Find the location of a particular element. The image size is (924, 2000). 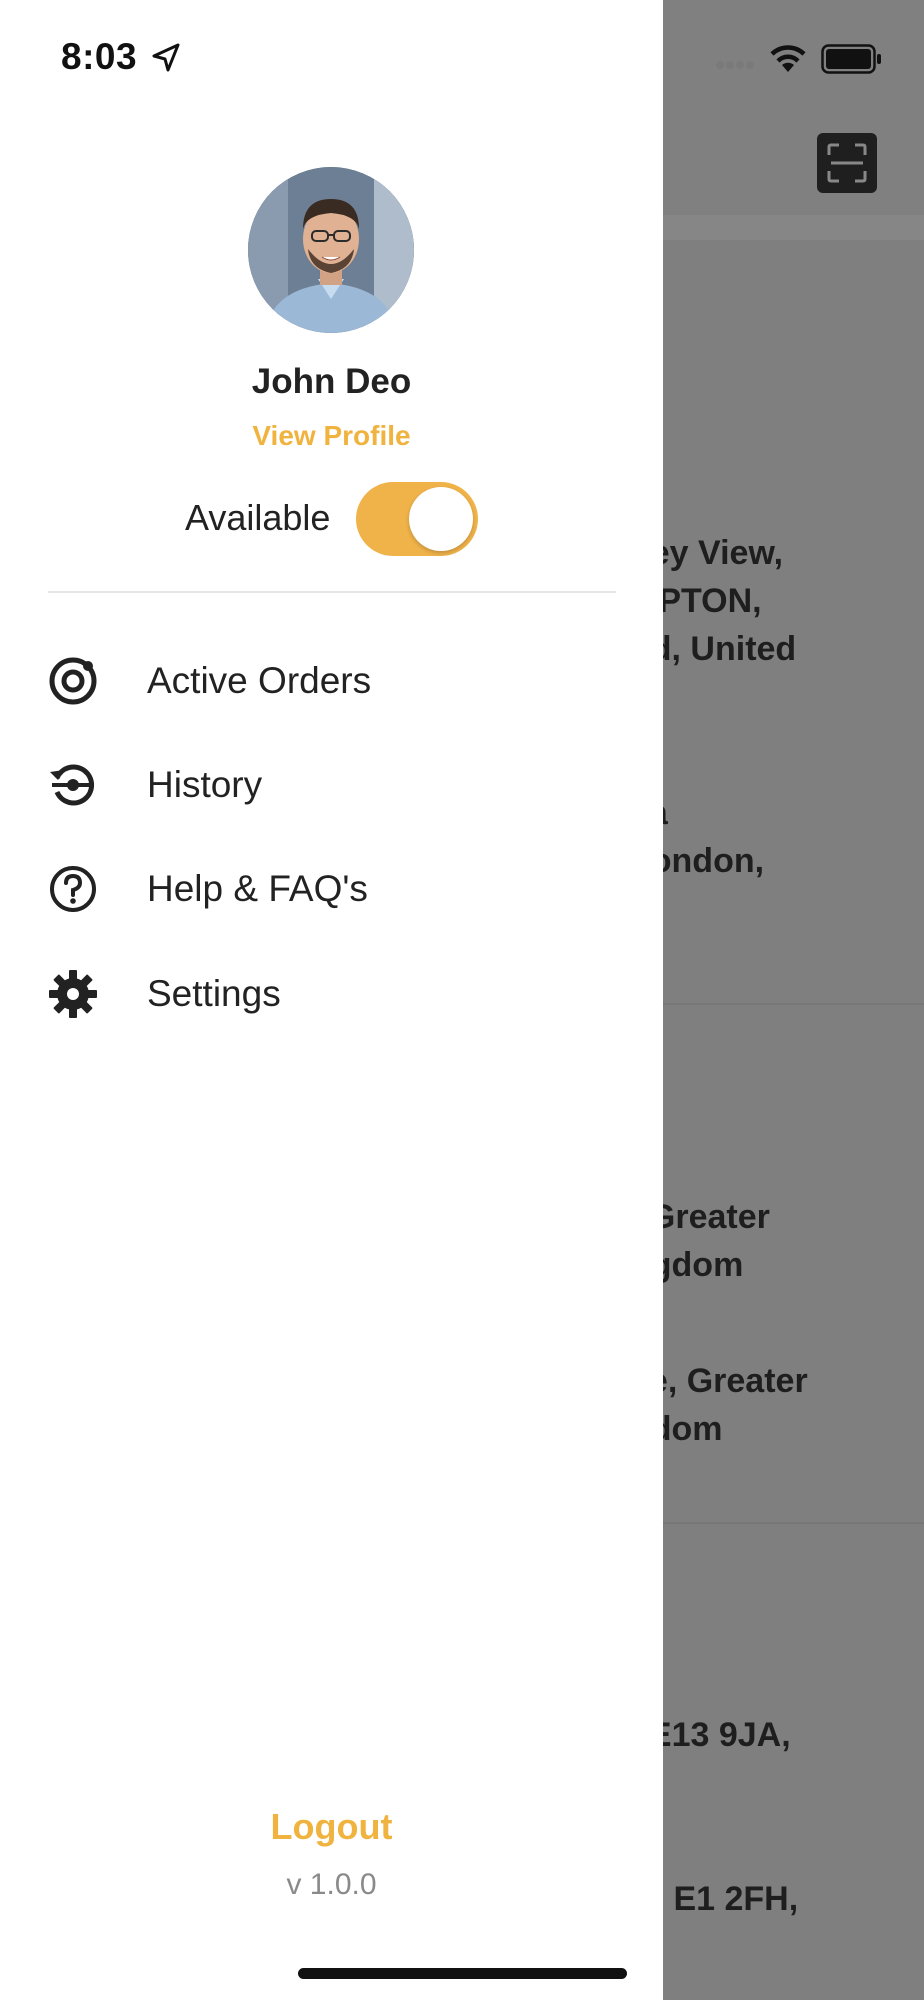

menu-item-history: History is located at coordinates (331, 785).